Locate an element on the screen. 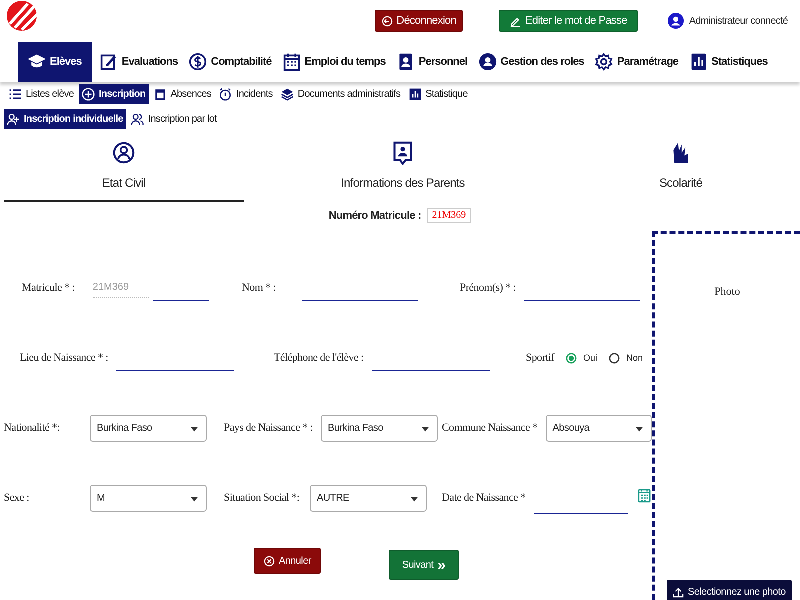  user-name: Administrateur connecté is located at coordinates (738, 21).